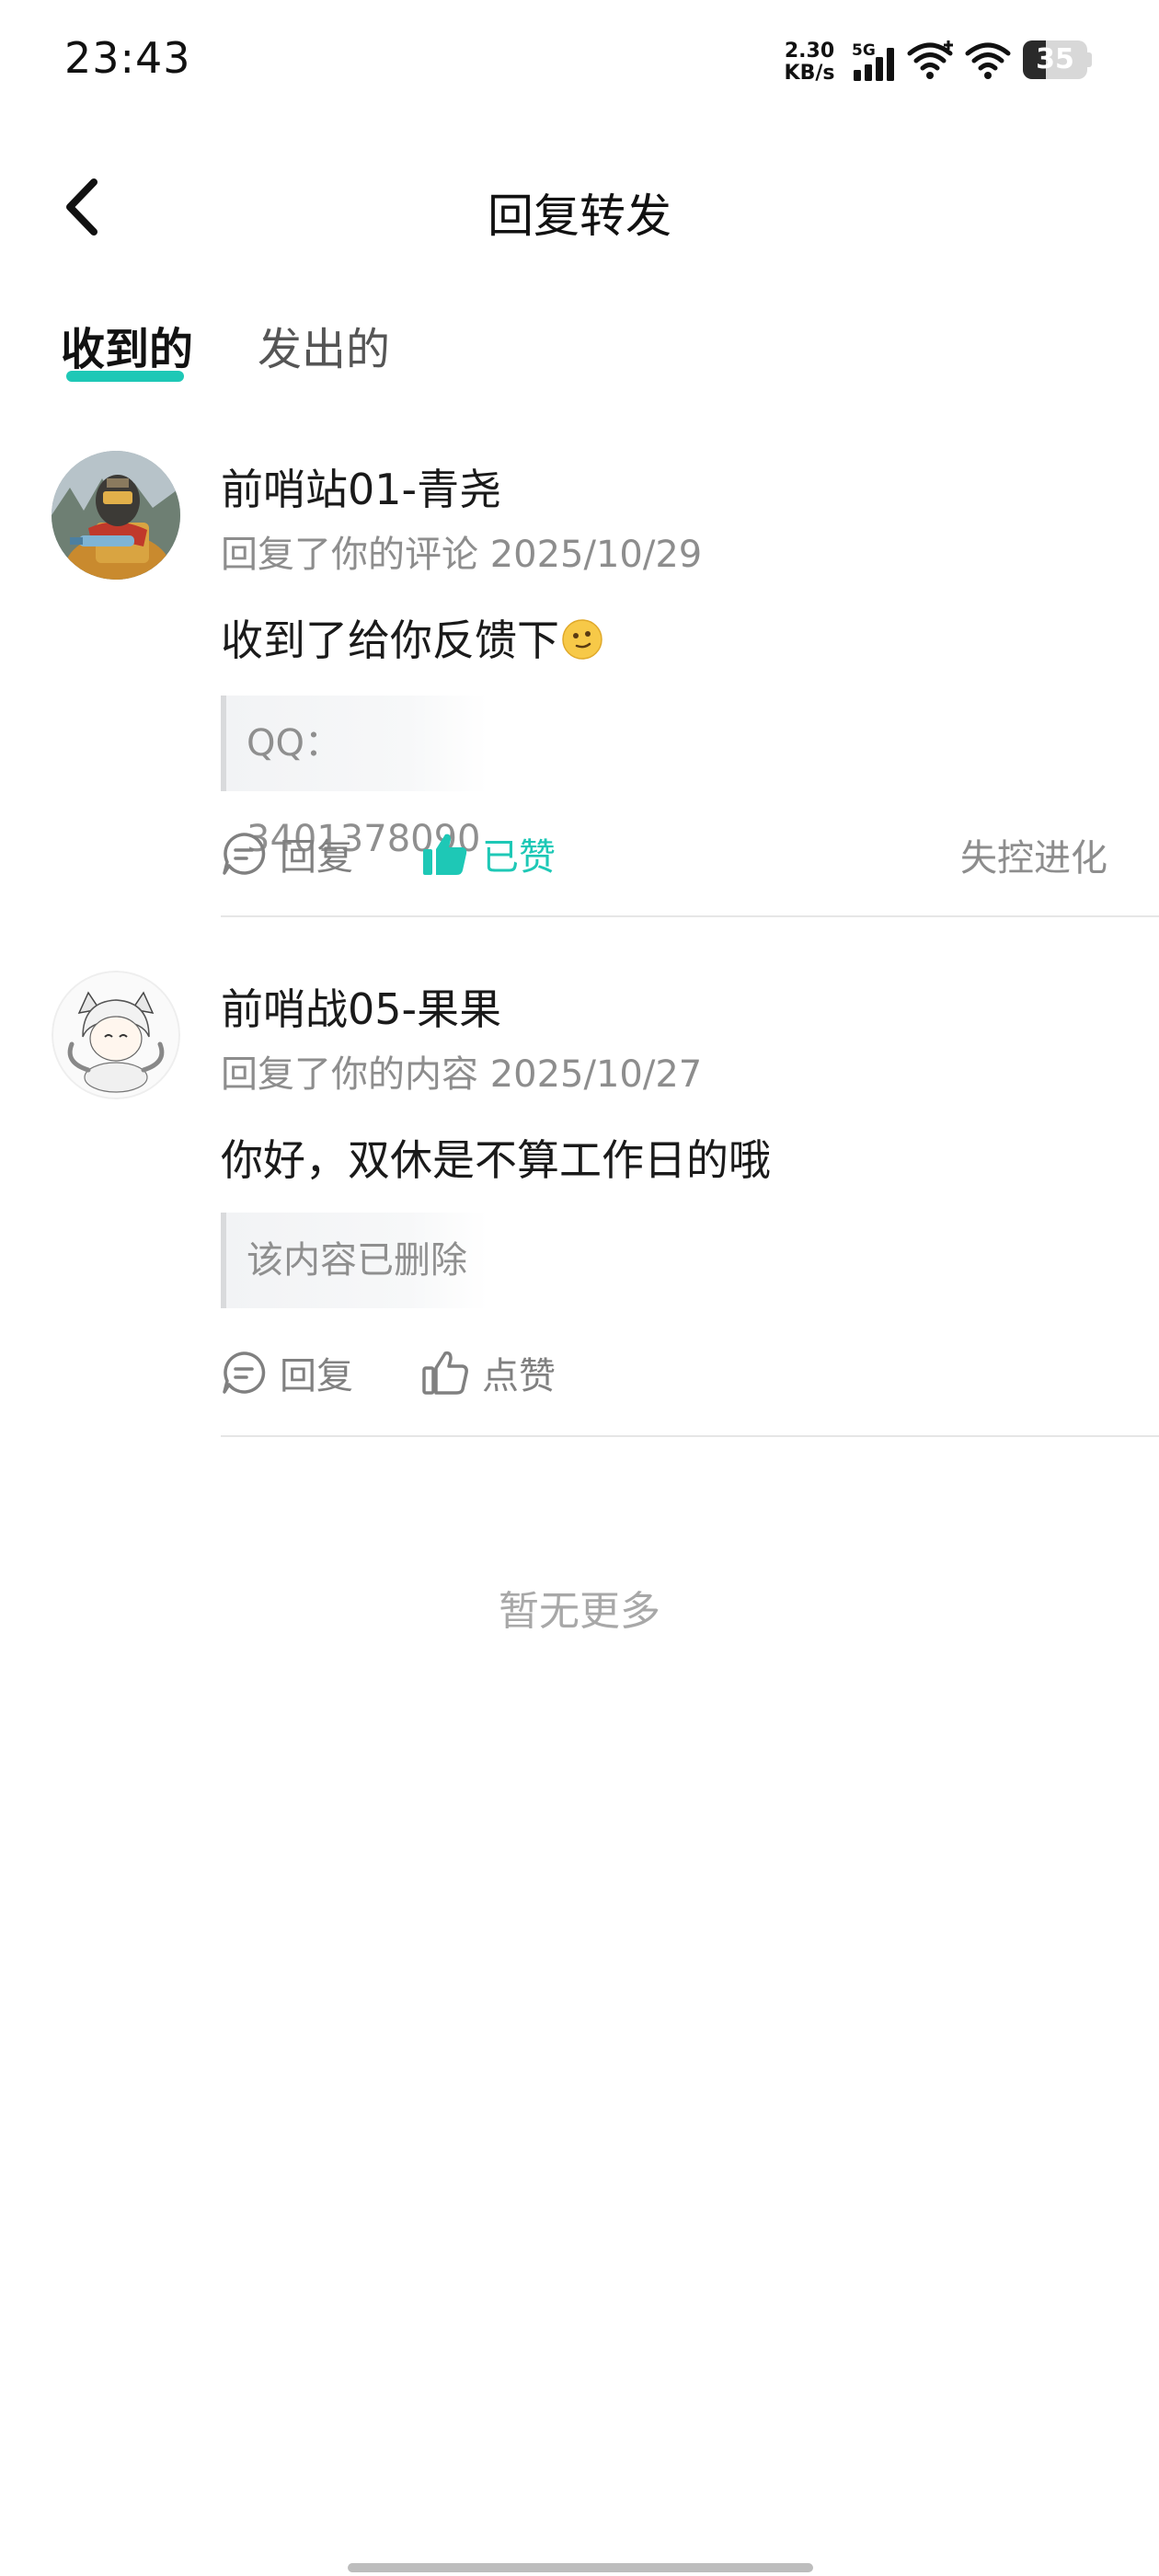 The image size is (1159, 2576). I want to click on no-more-text: 暂无更多, so click(579, 1611).